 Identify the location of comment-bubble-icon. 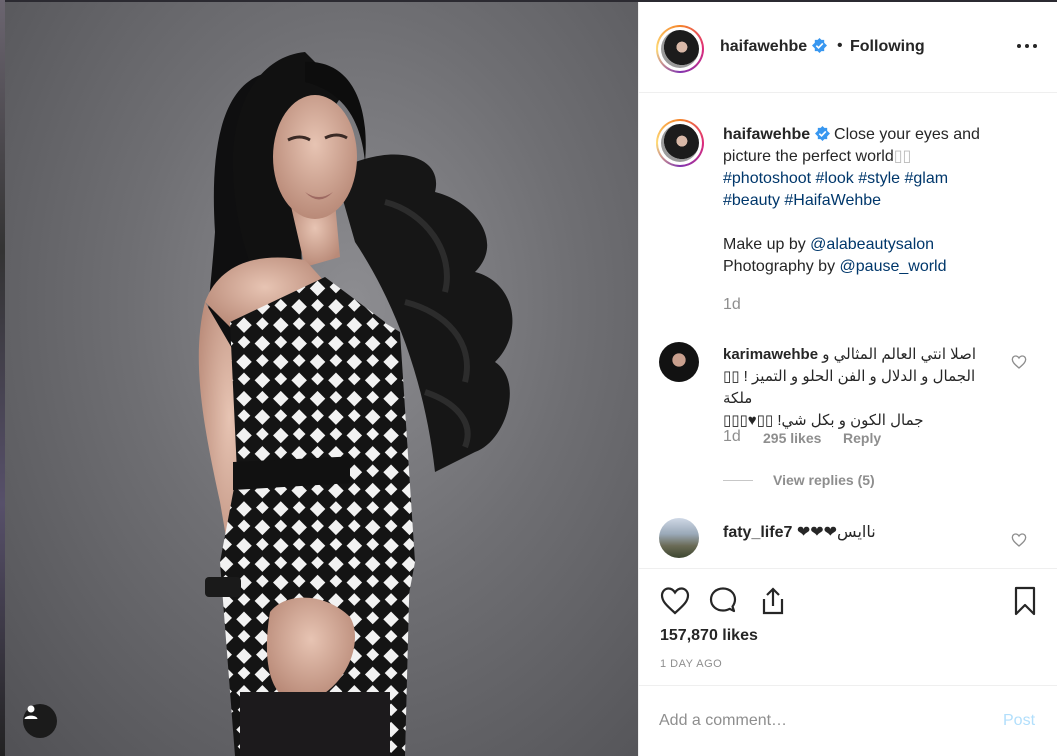
(723, 601).